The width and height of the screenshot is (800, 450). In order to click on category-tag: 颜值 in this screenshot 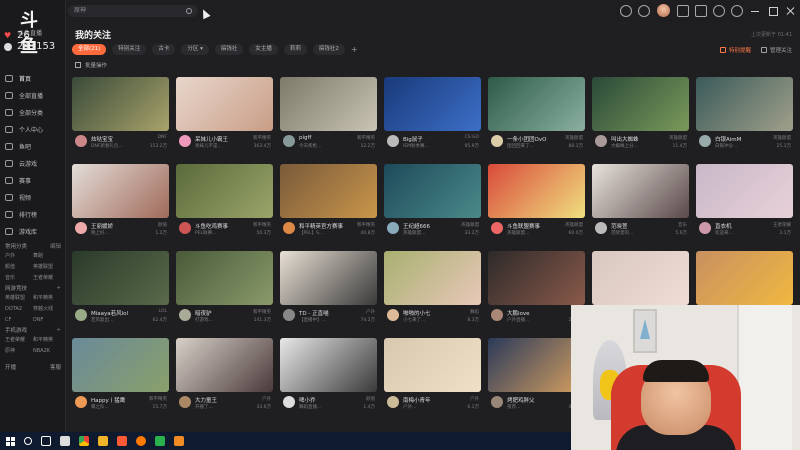, I will do `click(19, 267)`.